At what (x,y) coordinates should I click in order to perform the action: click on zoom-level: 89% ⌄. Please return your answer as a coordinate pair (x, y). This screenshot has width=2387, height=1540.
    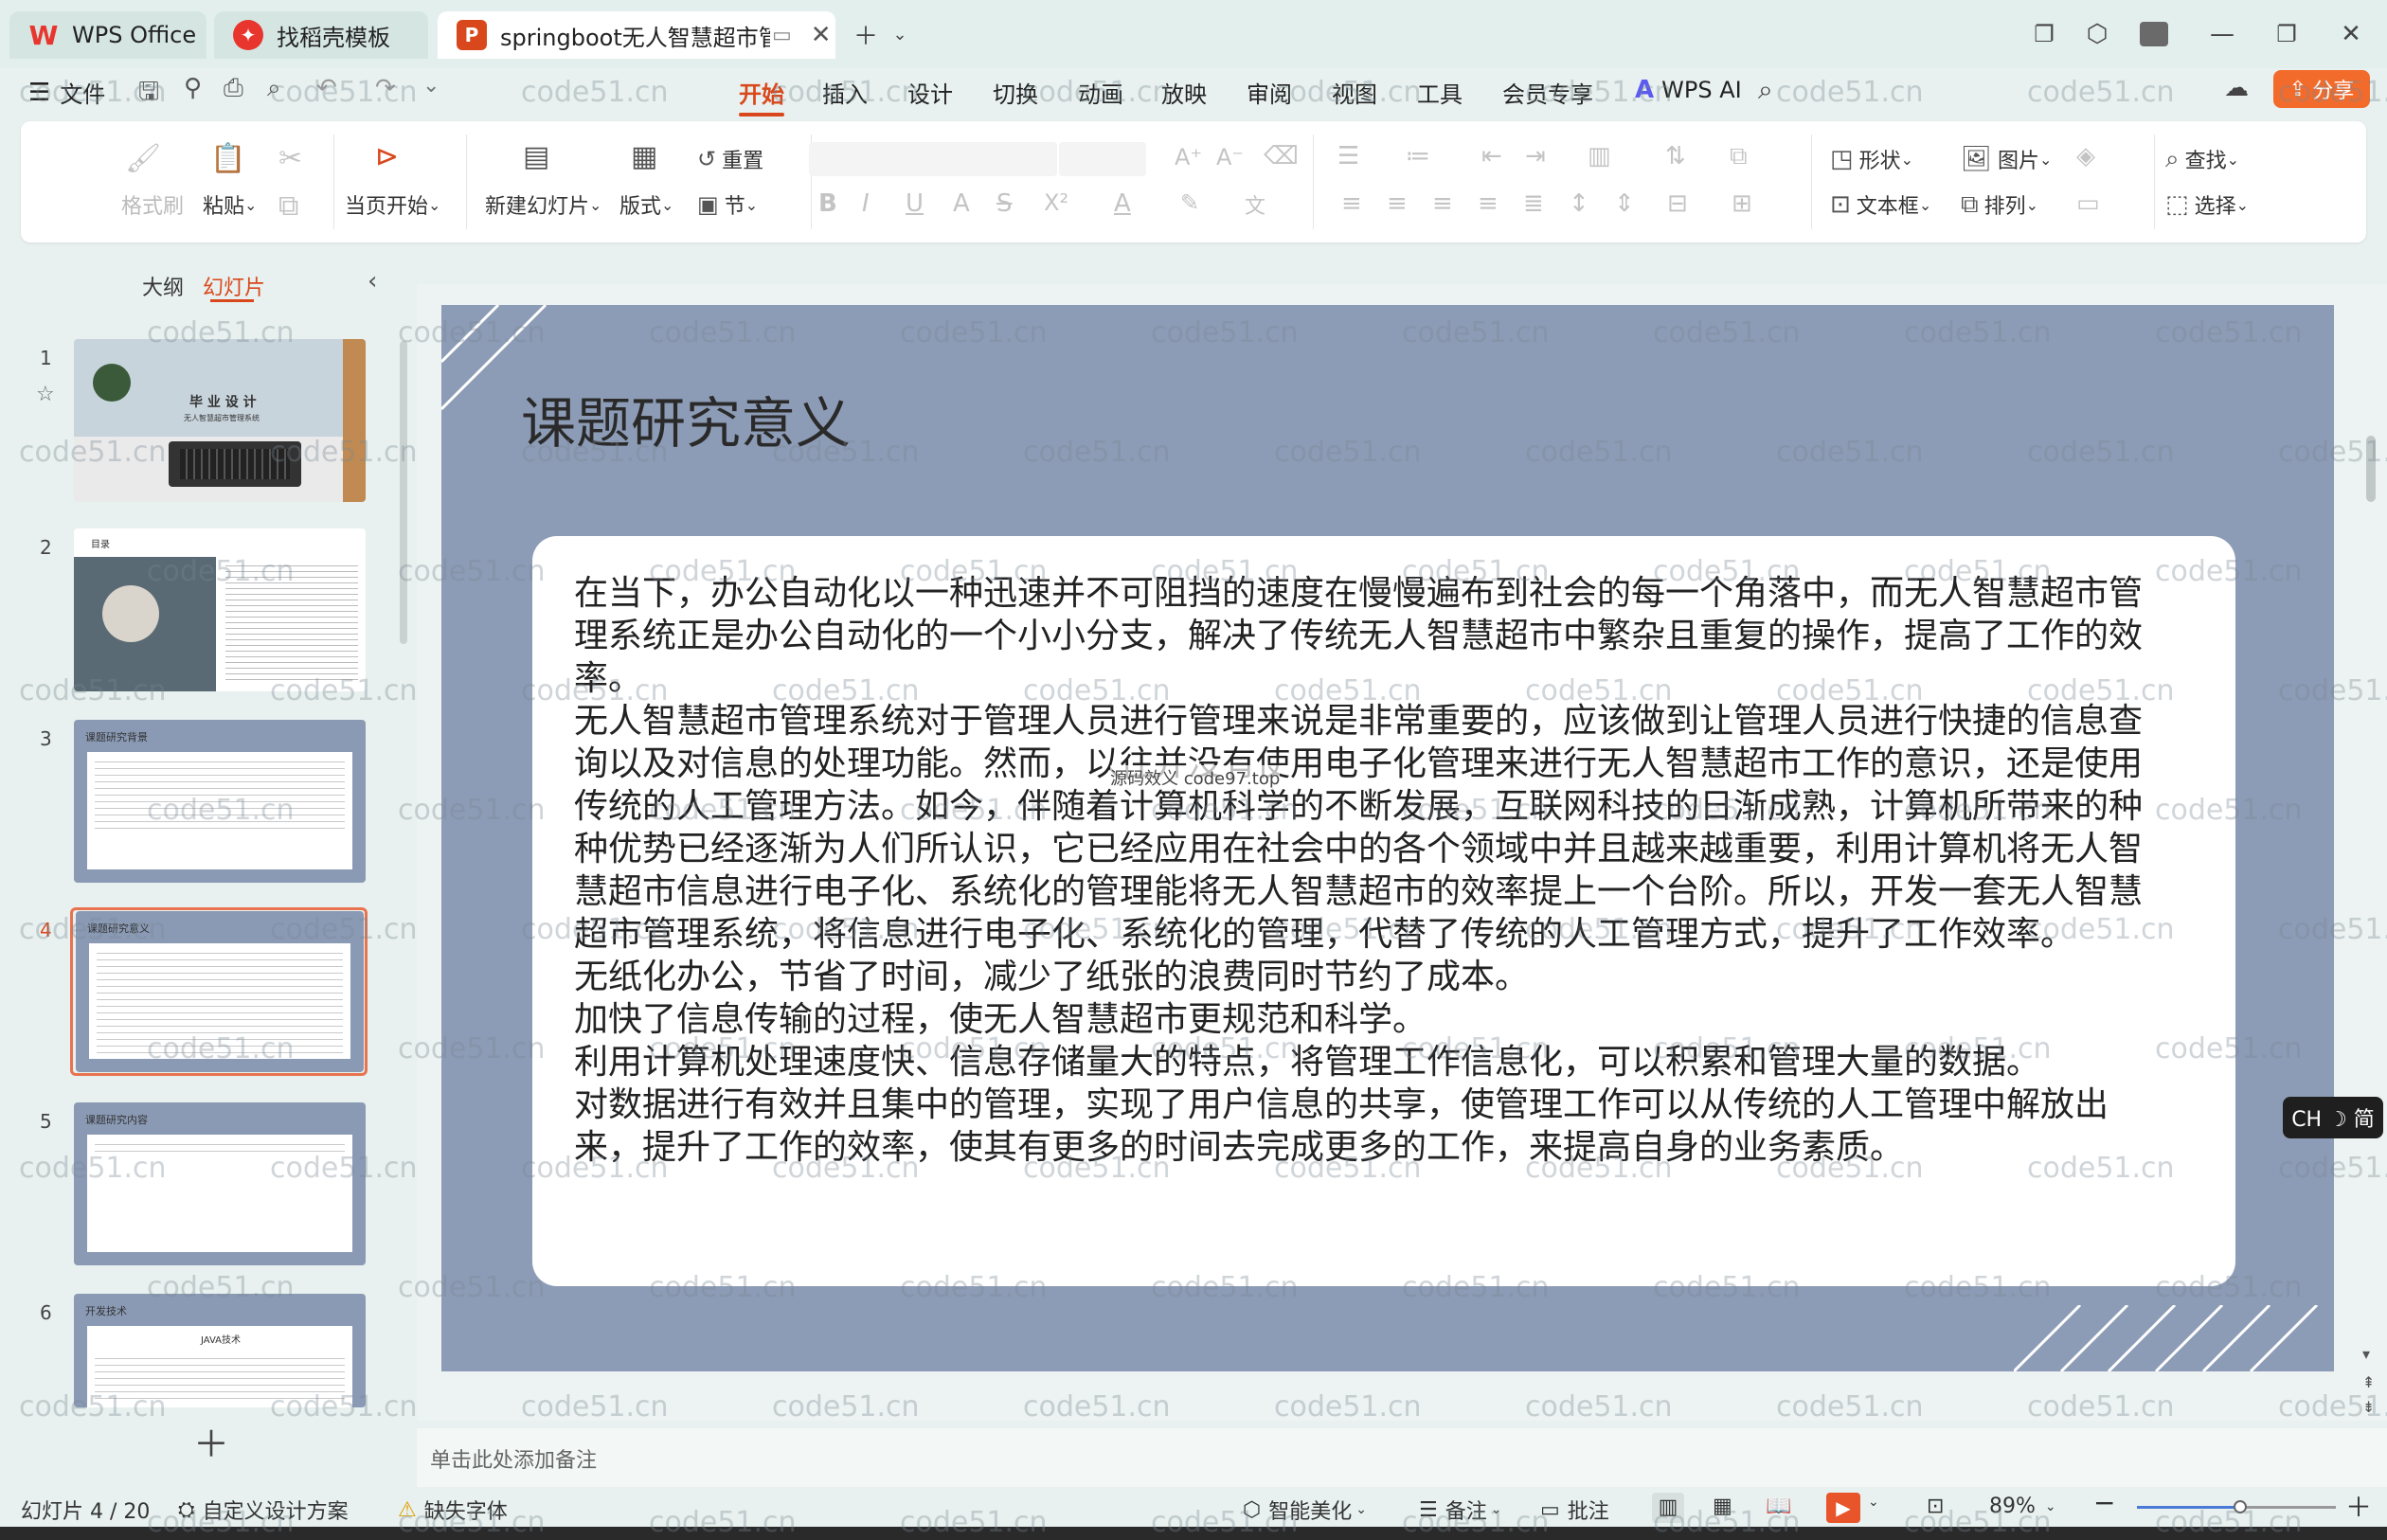
    Looking at the image, I should click on (2022, 1506).